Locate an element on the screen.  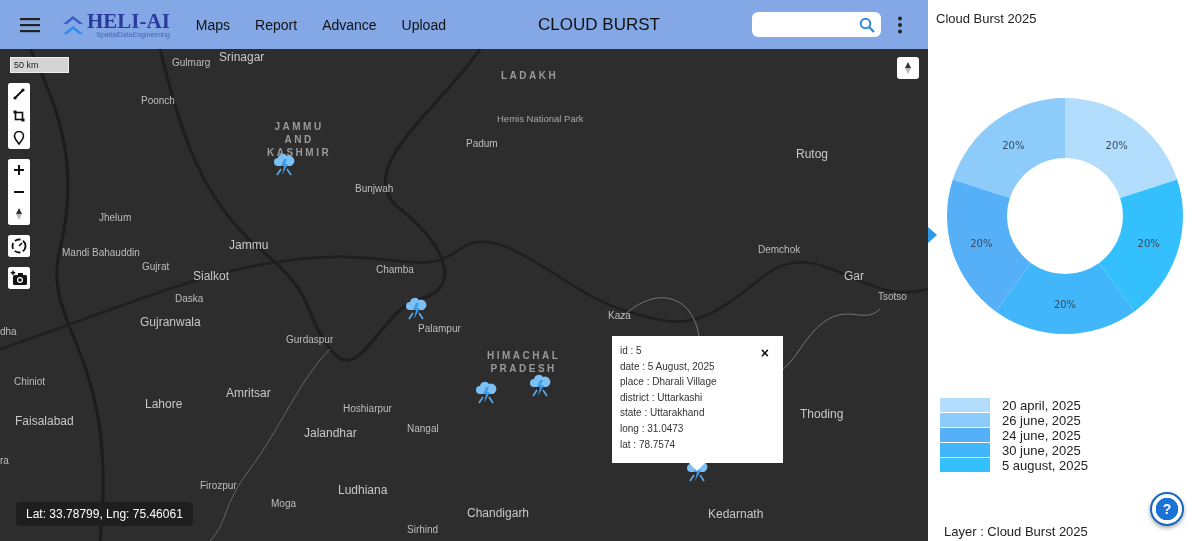
legend-label: 24 june, 2025 is located at coordinates (1041, 435).